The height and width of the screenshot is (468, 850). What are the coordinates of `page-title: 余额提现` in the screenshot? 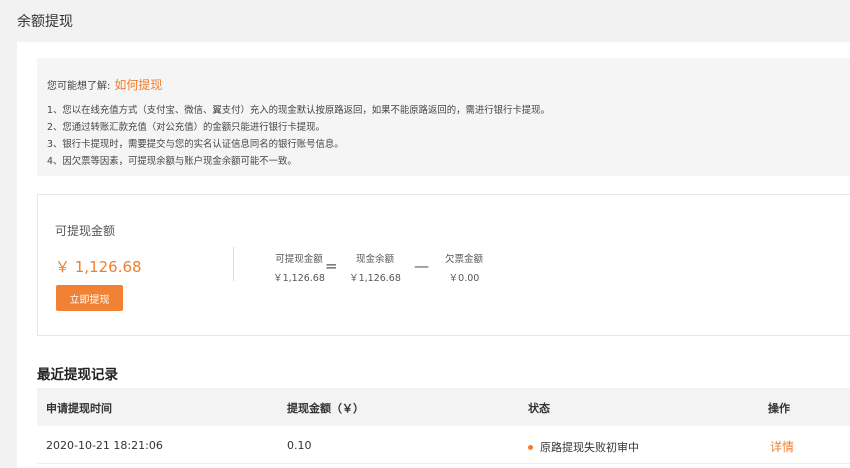 It's located at (45, 22).